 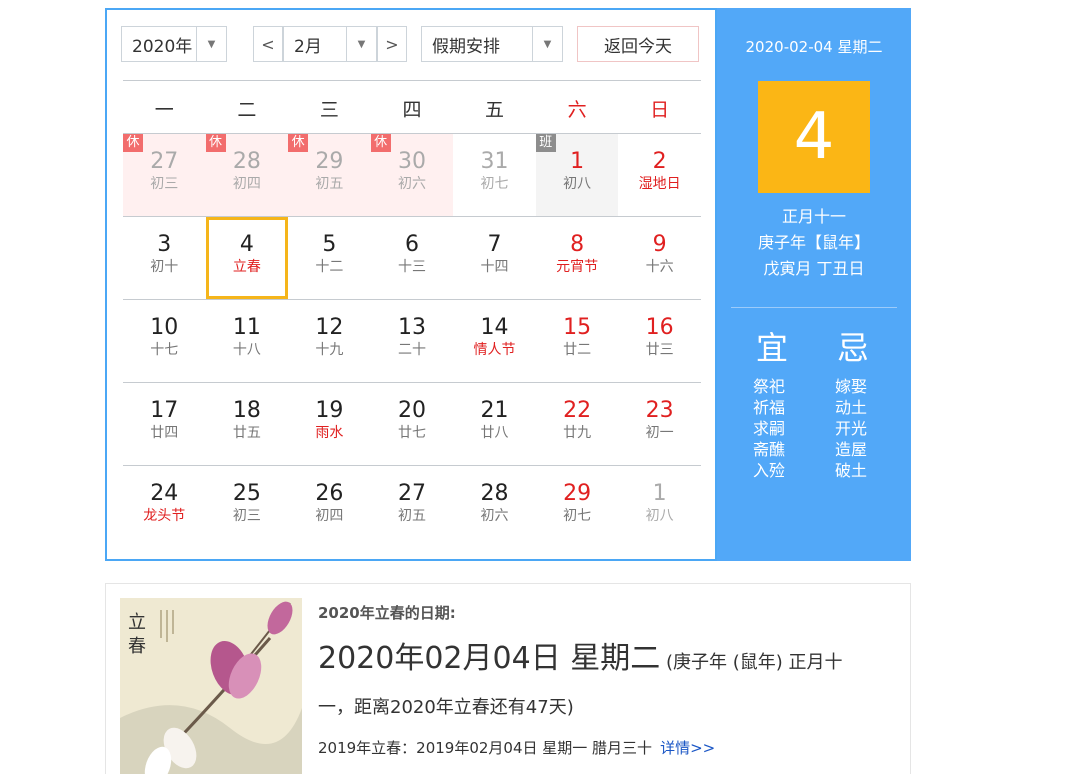 I want to click on week-row: 24 龙头节 25 初三 26 初四 27 初五 28 初六 29 初七 1 初八, so click(x=412, y=506).